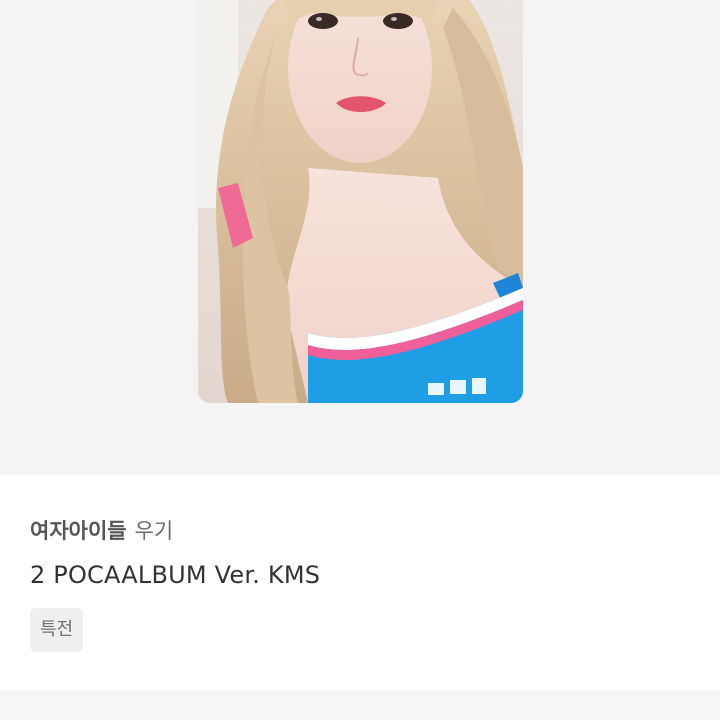  Describe the element at coordinates (57, 630) in the screenshot. I see `tag-badge: 특전` at that location.